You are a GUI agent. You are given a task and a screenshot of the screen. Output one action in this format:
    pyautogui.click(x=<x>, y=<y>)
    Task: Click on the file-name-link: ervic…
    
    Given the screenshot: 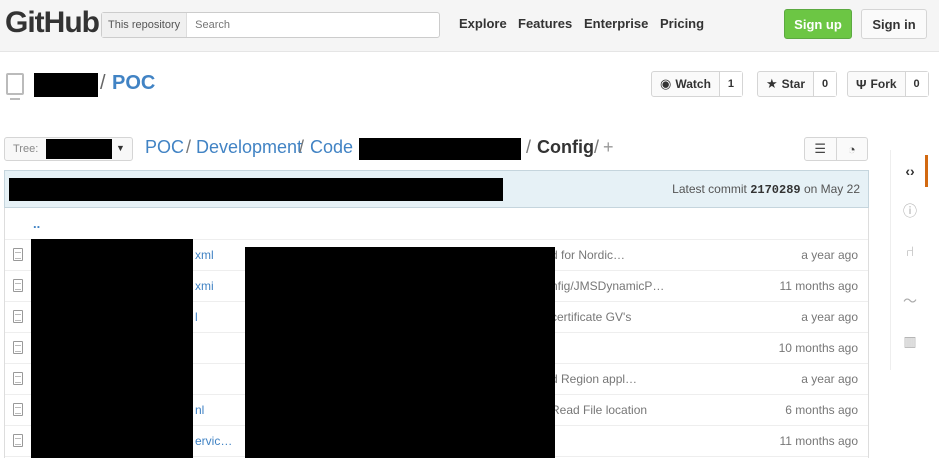 What is the action you would take?
    pyautogui.click(x=213, y=441)
    